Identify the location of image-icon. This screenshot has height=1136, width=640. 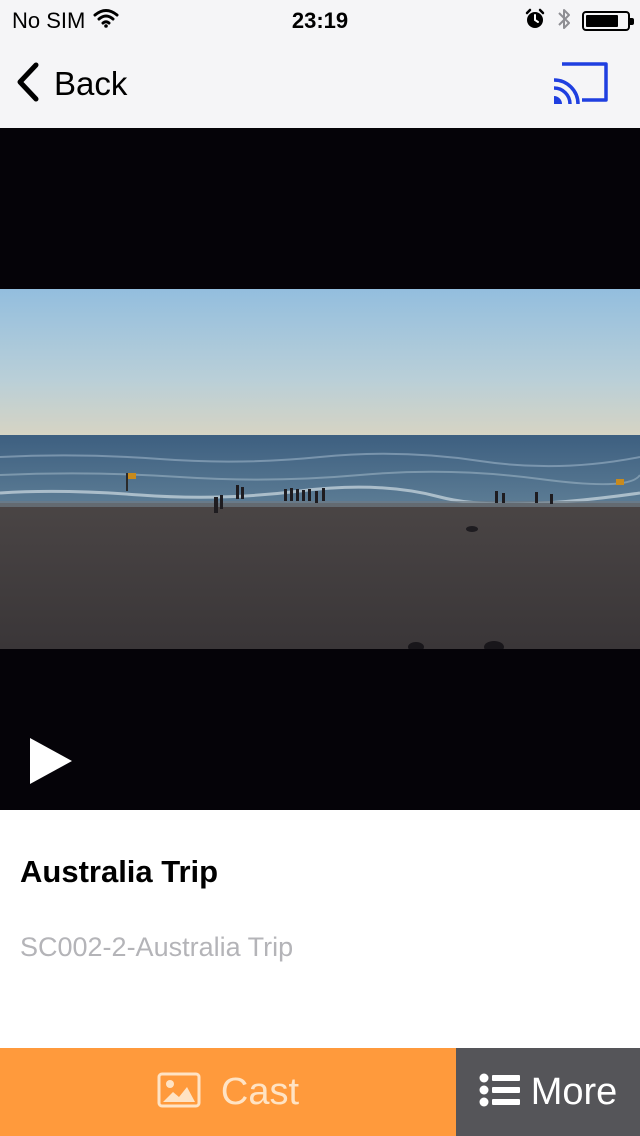
(179, 1092).